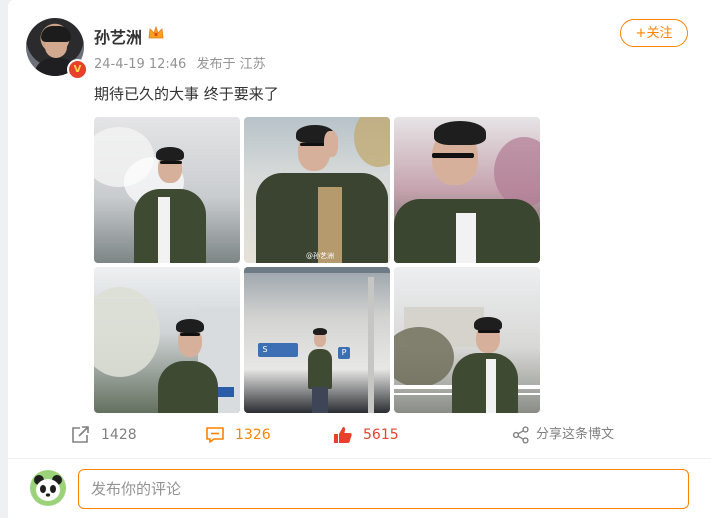 This screenshot has width=711, height=518. I want to click on parking-s-sign: S, so click(265, 349).